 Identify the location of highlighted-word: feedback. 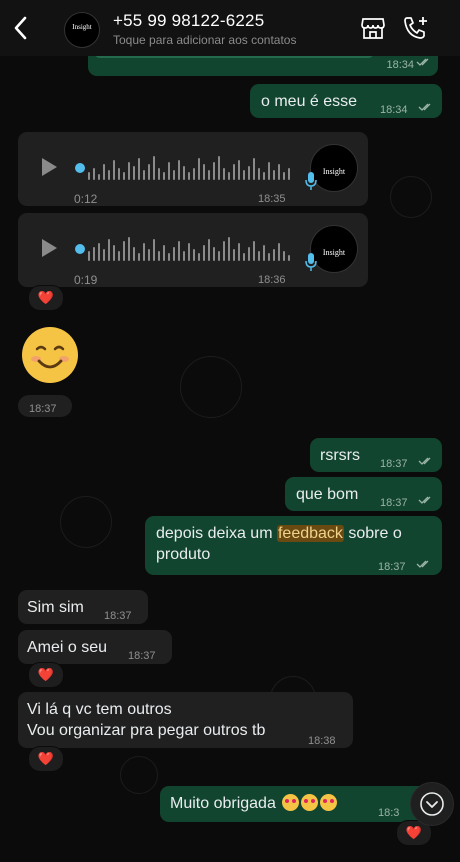
(310, 533).